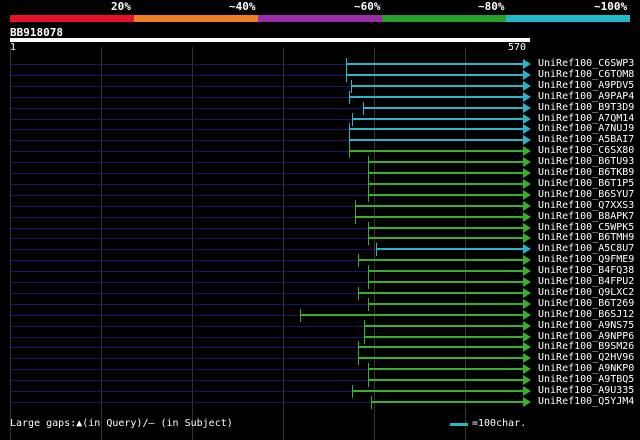  I want to click on hit-label: UniRef100_A9TBQ5, so click(586, 379).